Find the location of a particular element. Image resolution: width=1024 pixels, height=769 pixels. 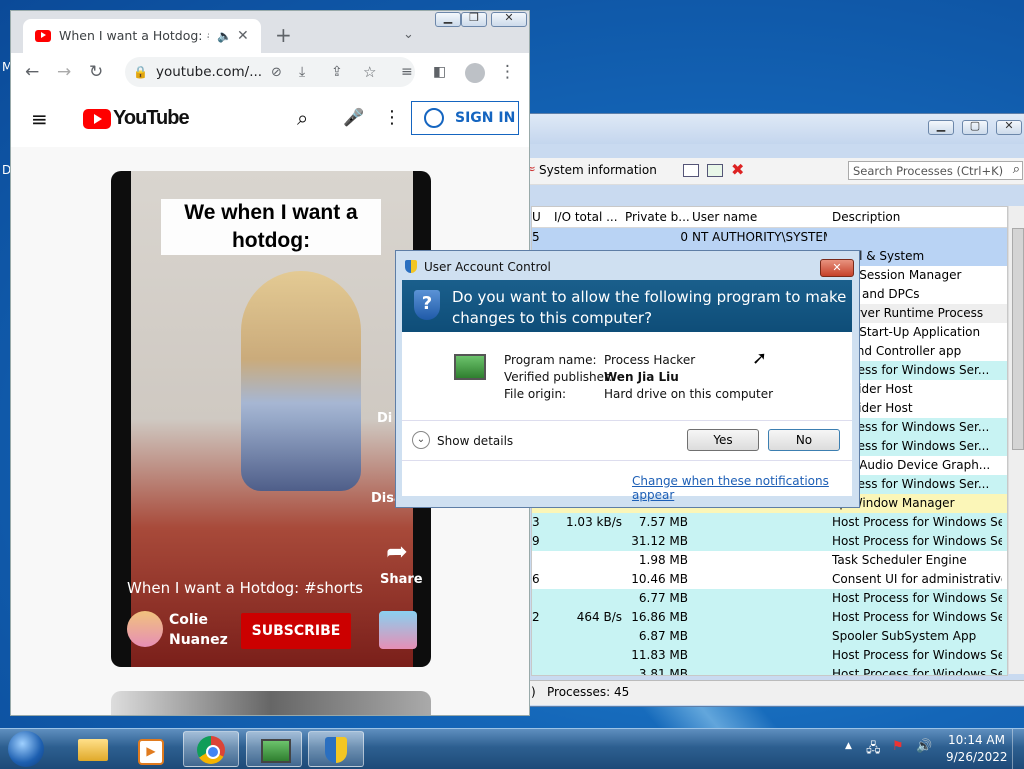

system-information-button: System information is located at coordinates (598, 170).